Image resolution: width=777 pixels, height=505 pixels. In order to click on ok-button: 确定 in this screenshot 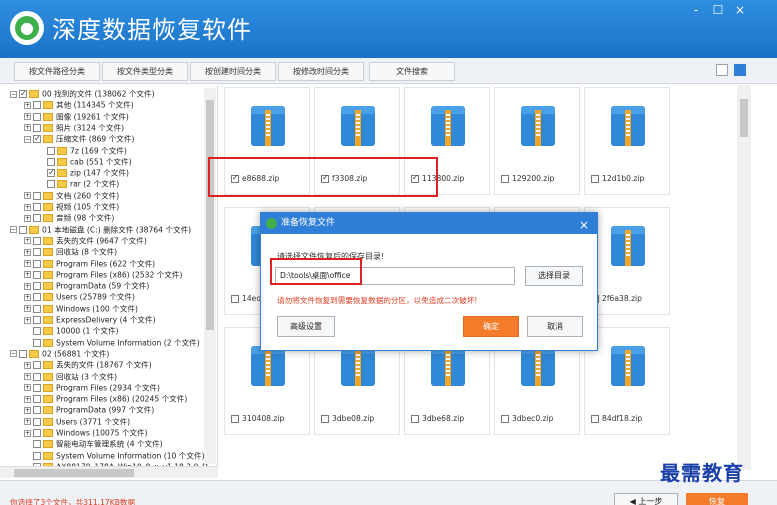, I will do `click(491, 326)`.